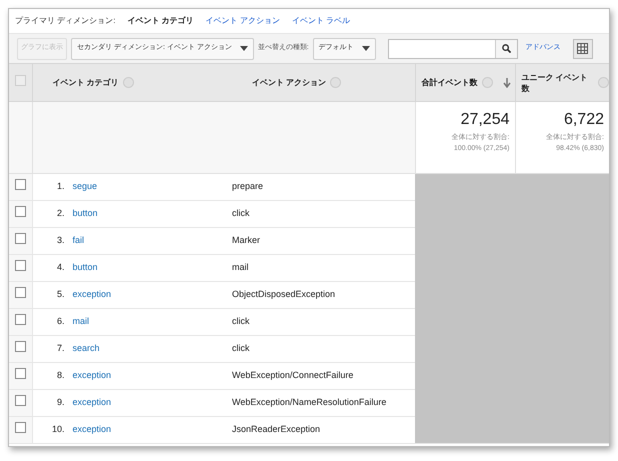  Describe the element at coordinates (323, 430) in the screenshot. I see `table-cell: JsonReaderException` at that location.